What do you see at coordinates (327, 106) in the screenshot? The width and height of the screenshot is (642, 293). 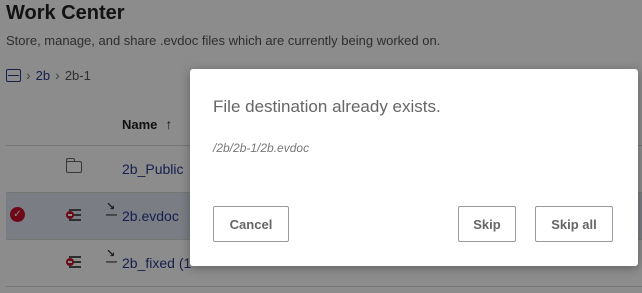 I see `dialog-title: File destination already exists.` at bounding box center [327, 106].